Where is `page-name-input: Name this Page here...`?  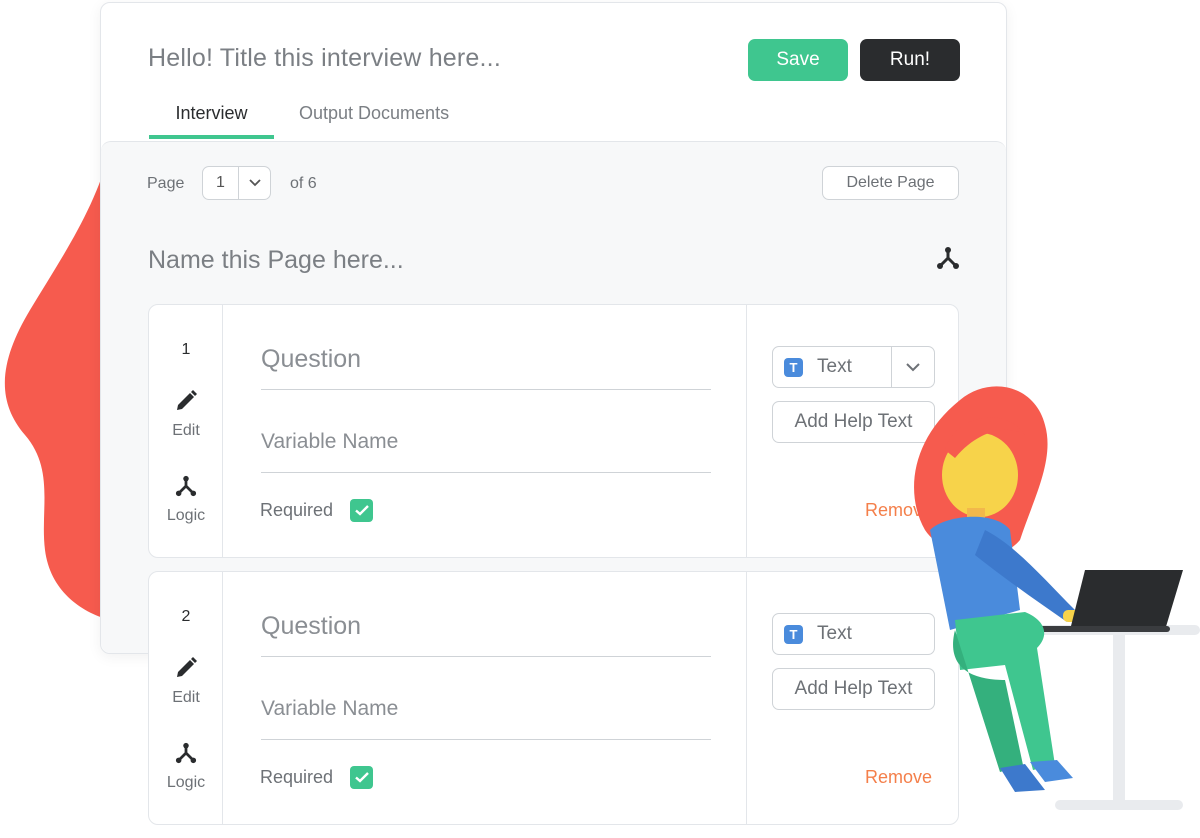 page-name-input: Name this Page here... is located at coordinates (276, 260).